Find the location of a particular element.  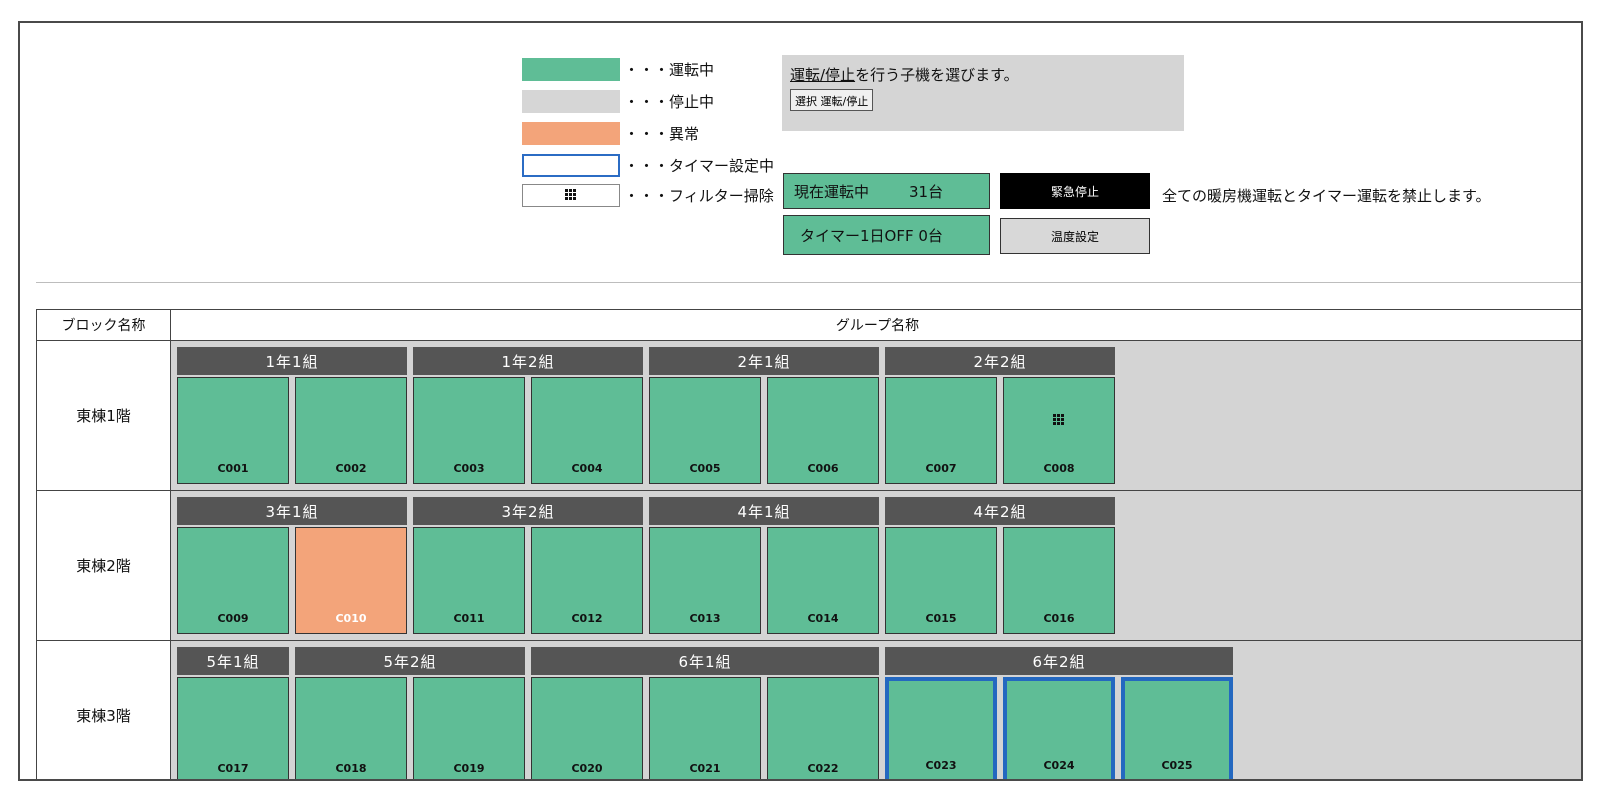

floor-name: 東棟3階 is located at coordinates (104, 710).